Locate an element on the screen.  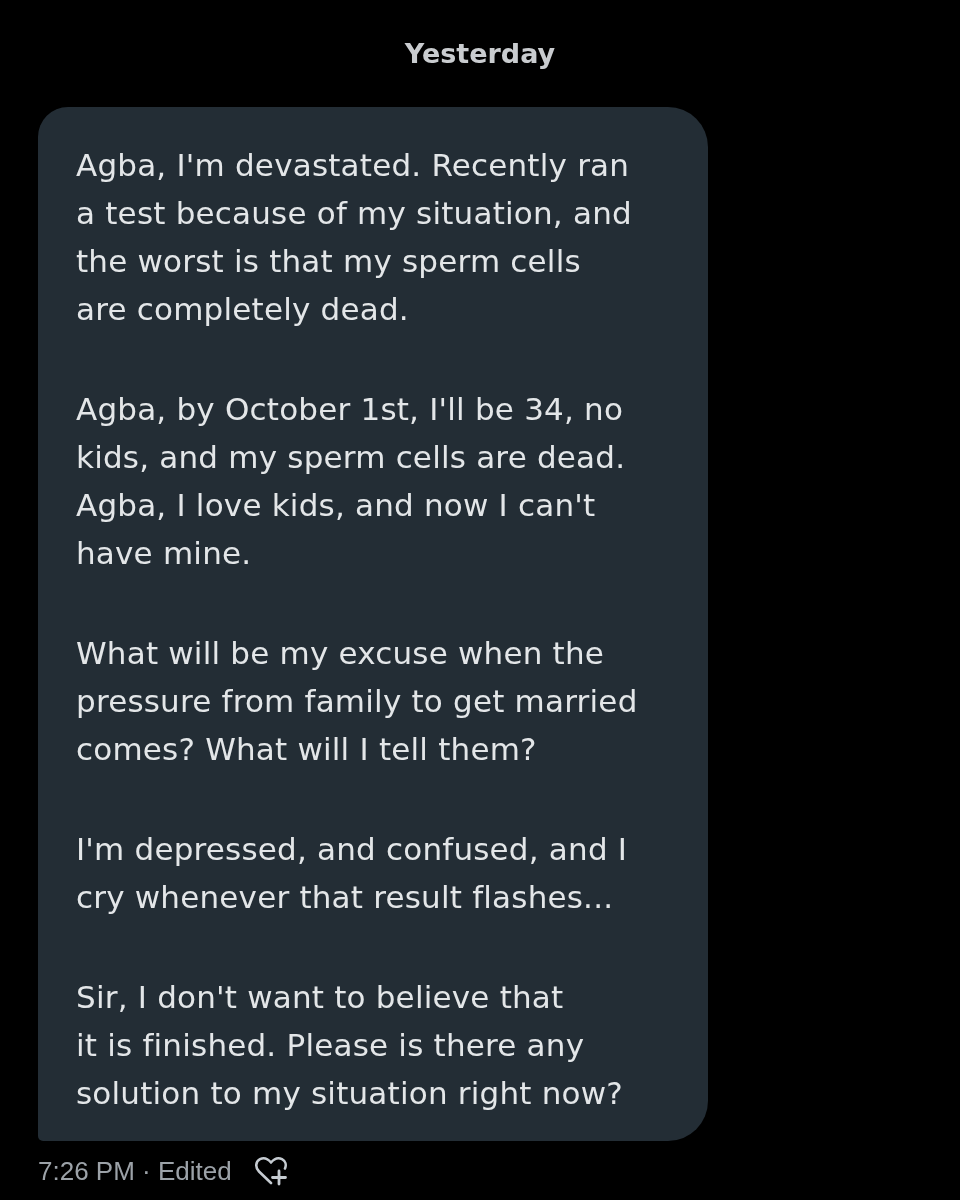
message-paragraph: Agba, by October 1st, I'll be 34, no kids, and my sperm cells are dead. Agba, I love kids, and now I can't have mine. is located at coordinates (351, 481).